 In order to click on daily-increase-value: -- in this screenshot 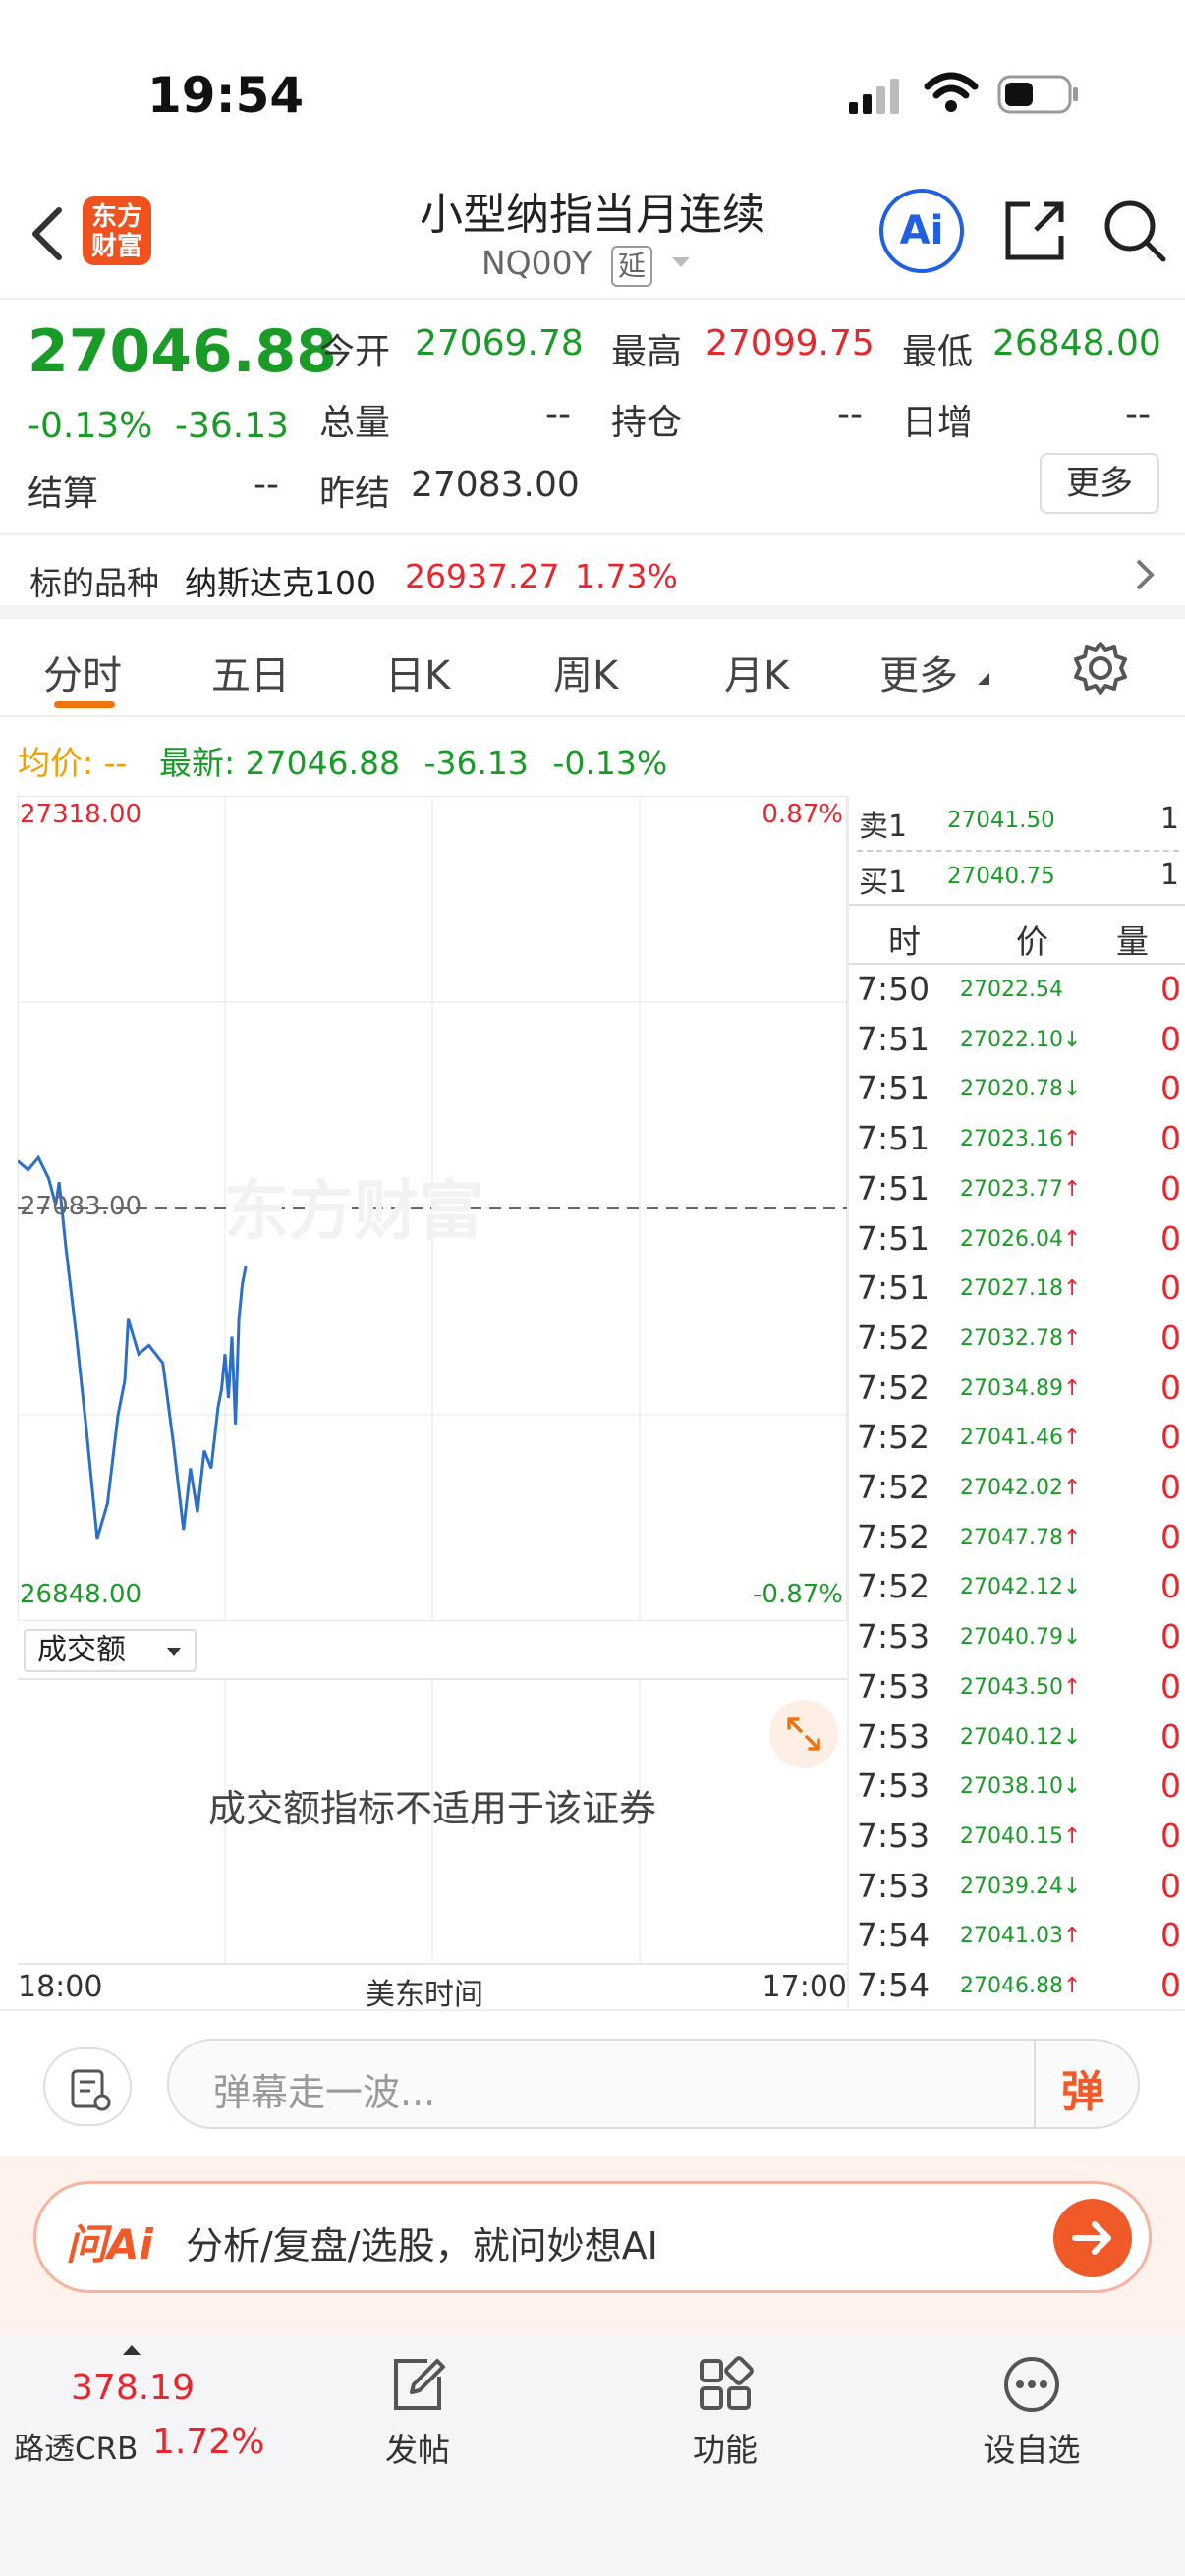, I will do `click(1138, 414)`.